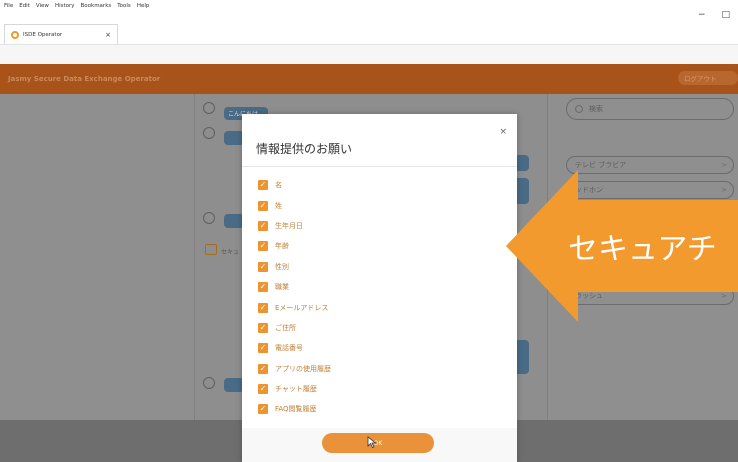 This screenshot has height=462, width=738. I want to click on menu-view: View, so click(42, 6).